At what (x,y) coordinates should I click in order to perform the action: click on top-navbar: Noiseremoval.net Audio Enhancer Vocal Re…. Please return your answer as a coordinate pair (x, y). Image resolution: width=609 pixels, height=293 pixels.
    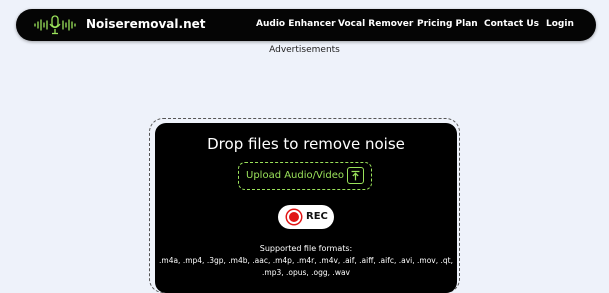
    Looking at the image, I should click on (306, 25).